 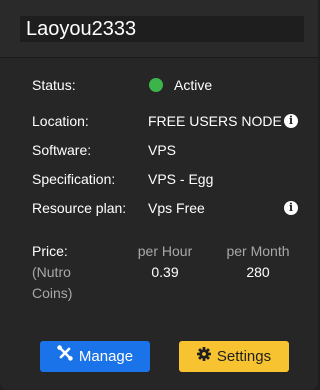 What do you see at coordinates (244, 356) in the screenshot?
I see `settings-label: Settings` at bounding box center [244, 356].